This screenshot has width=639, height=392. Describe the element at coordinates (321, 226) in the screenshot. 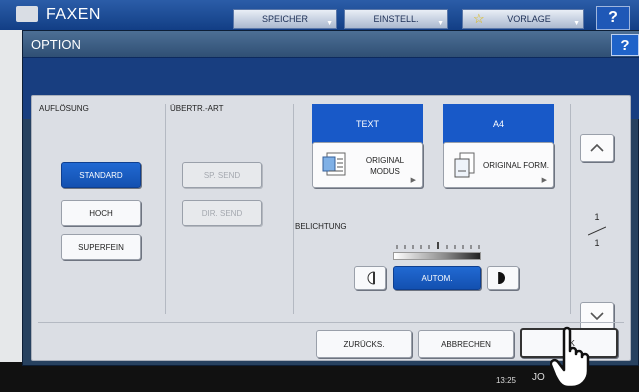

I see `exposure-label: BELICHTUNG` at that location.